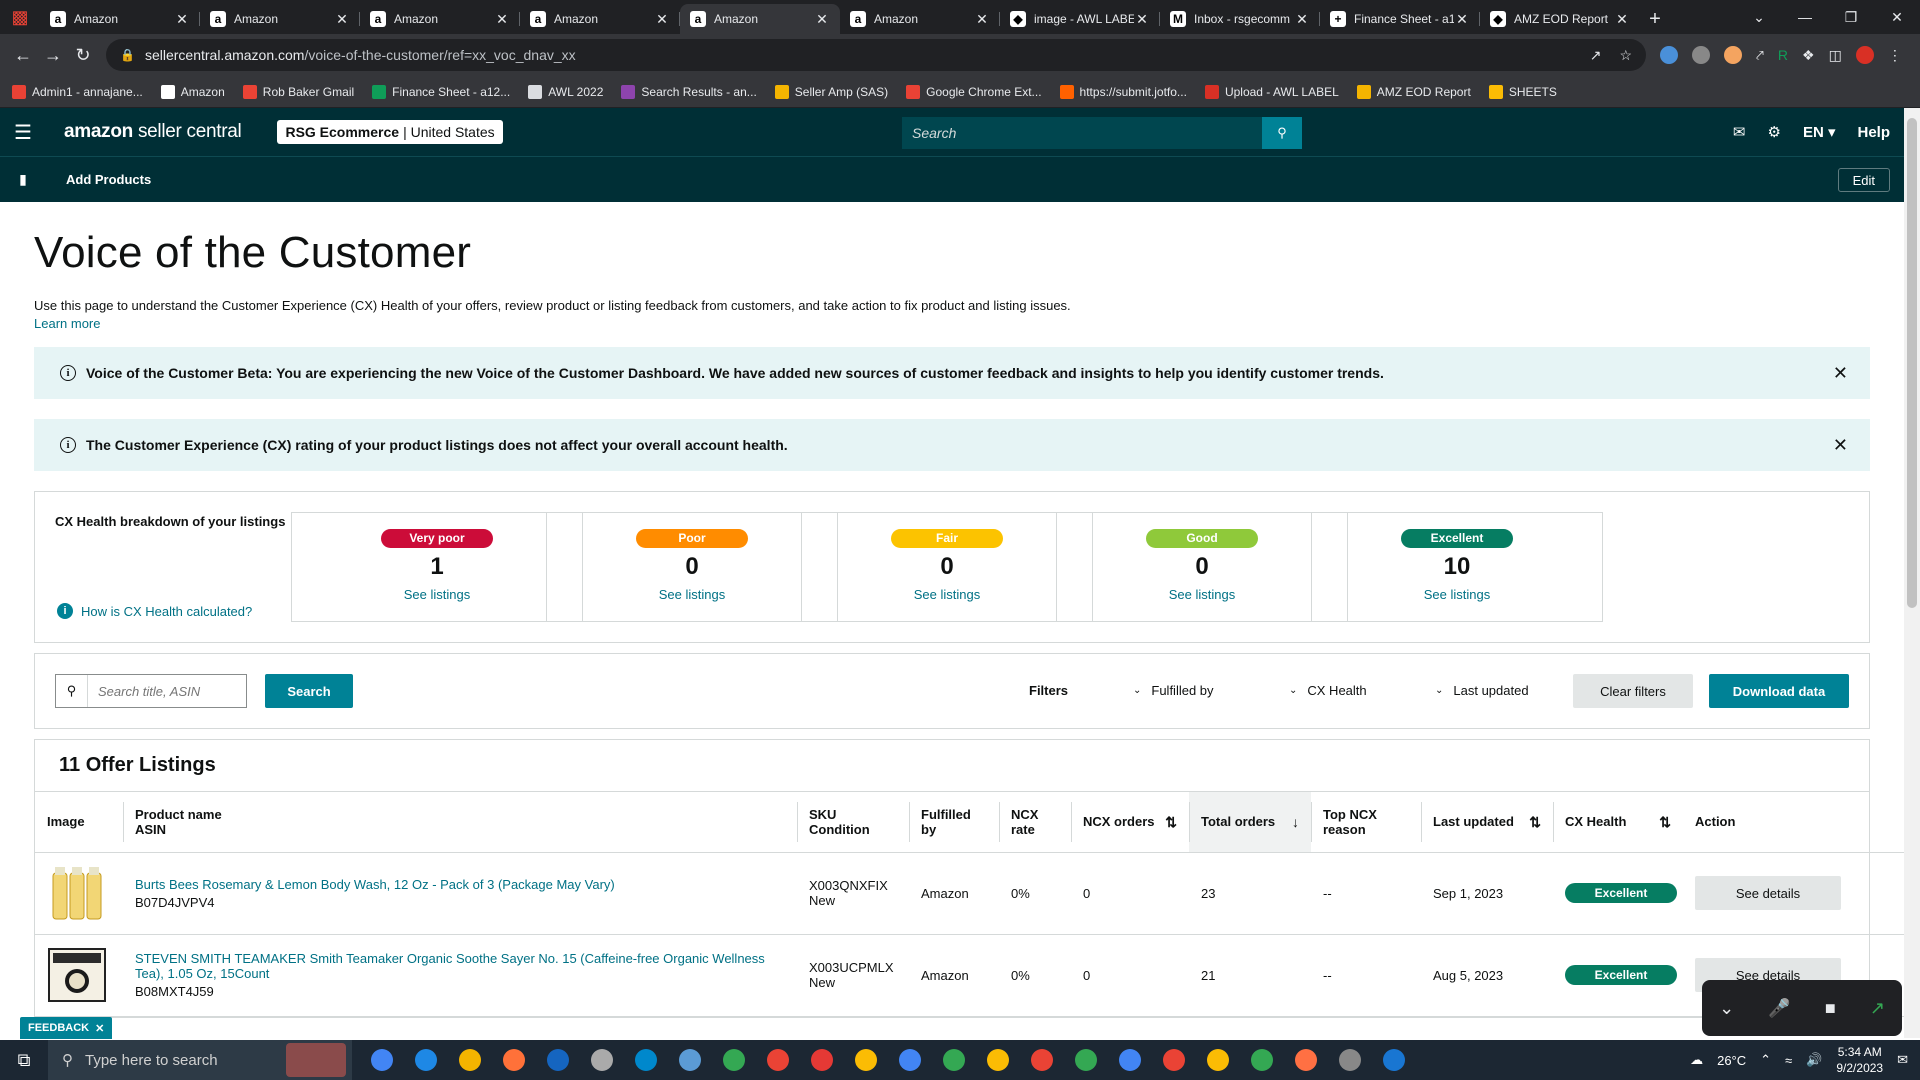  I want to click on cx-how-link: i How is CX Health calculated?, so click(154, 611).